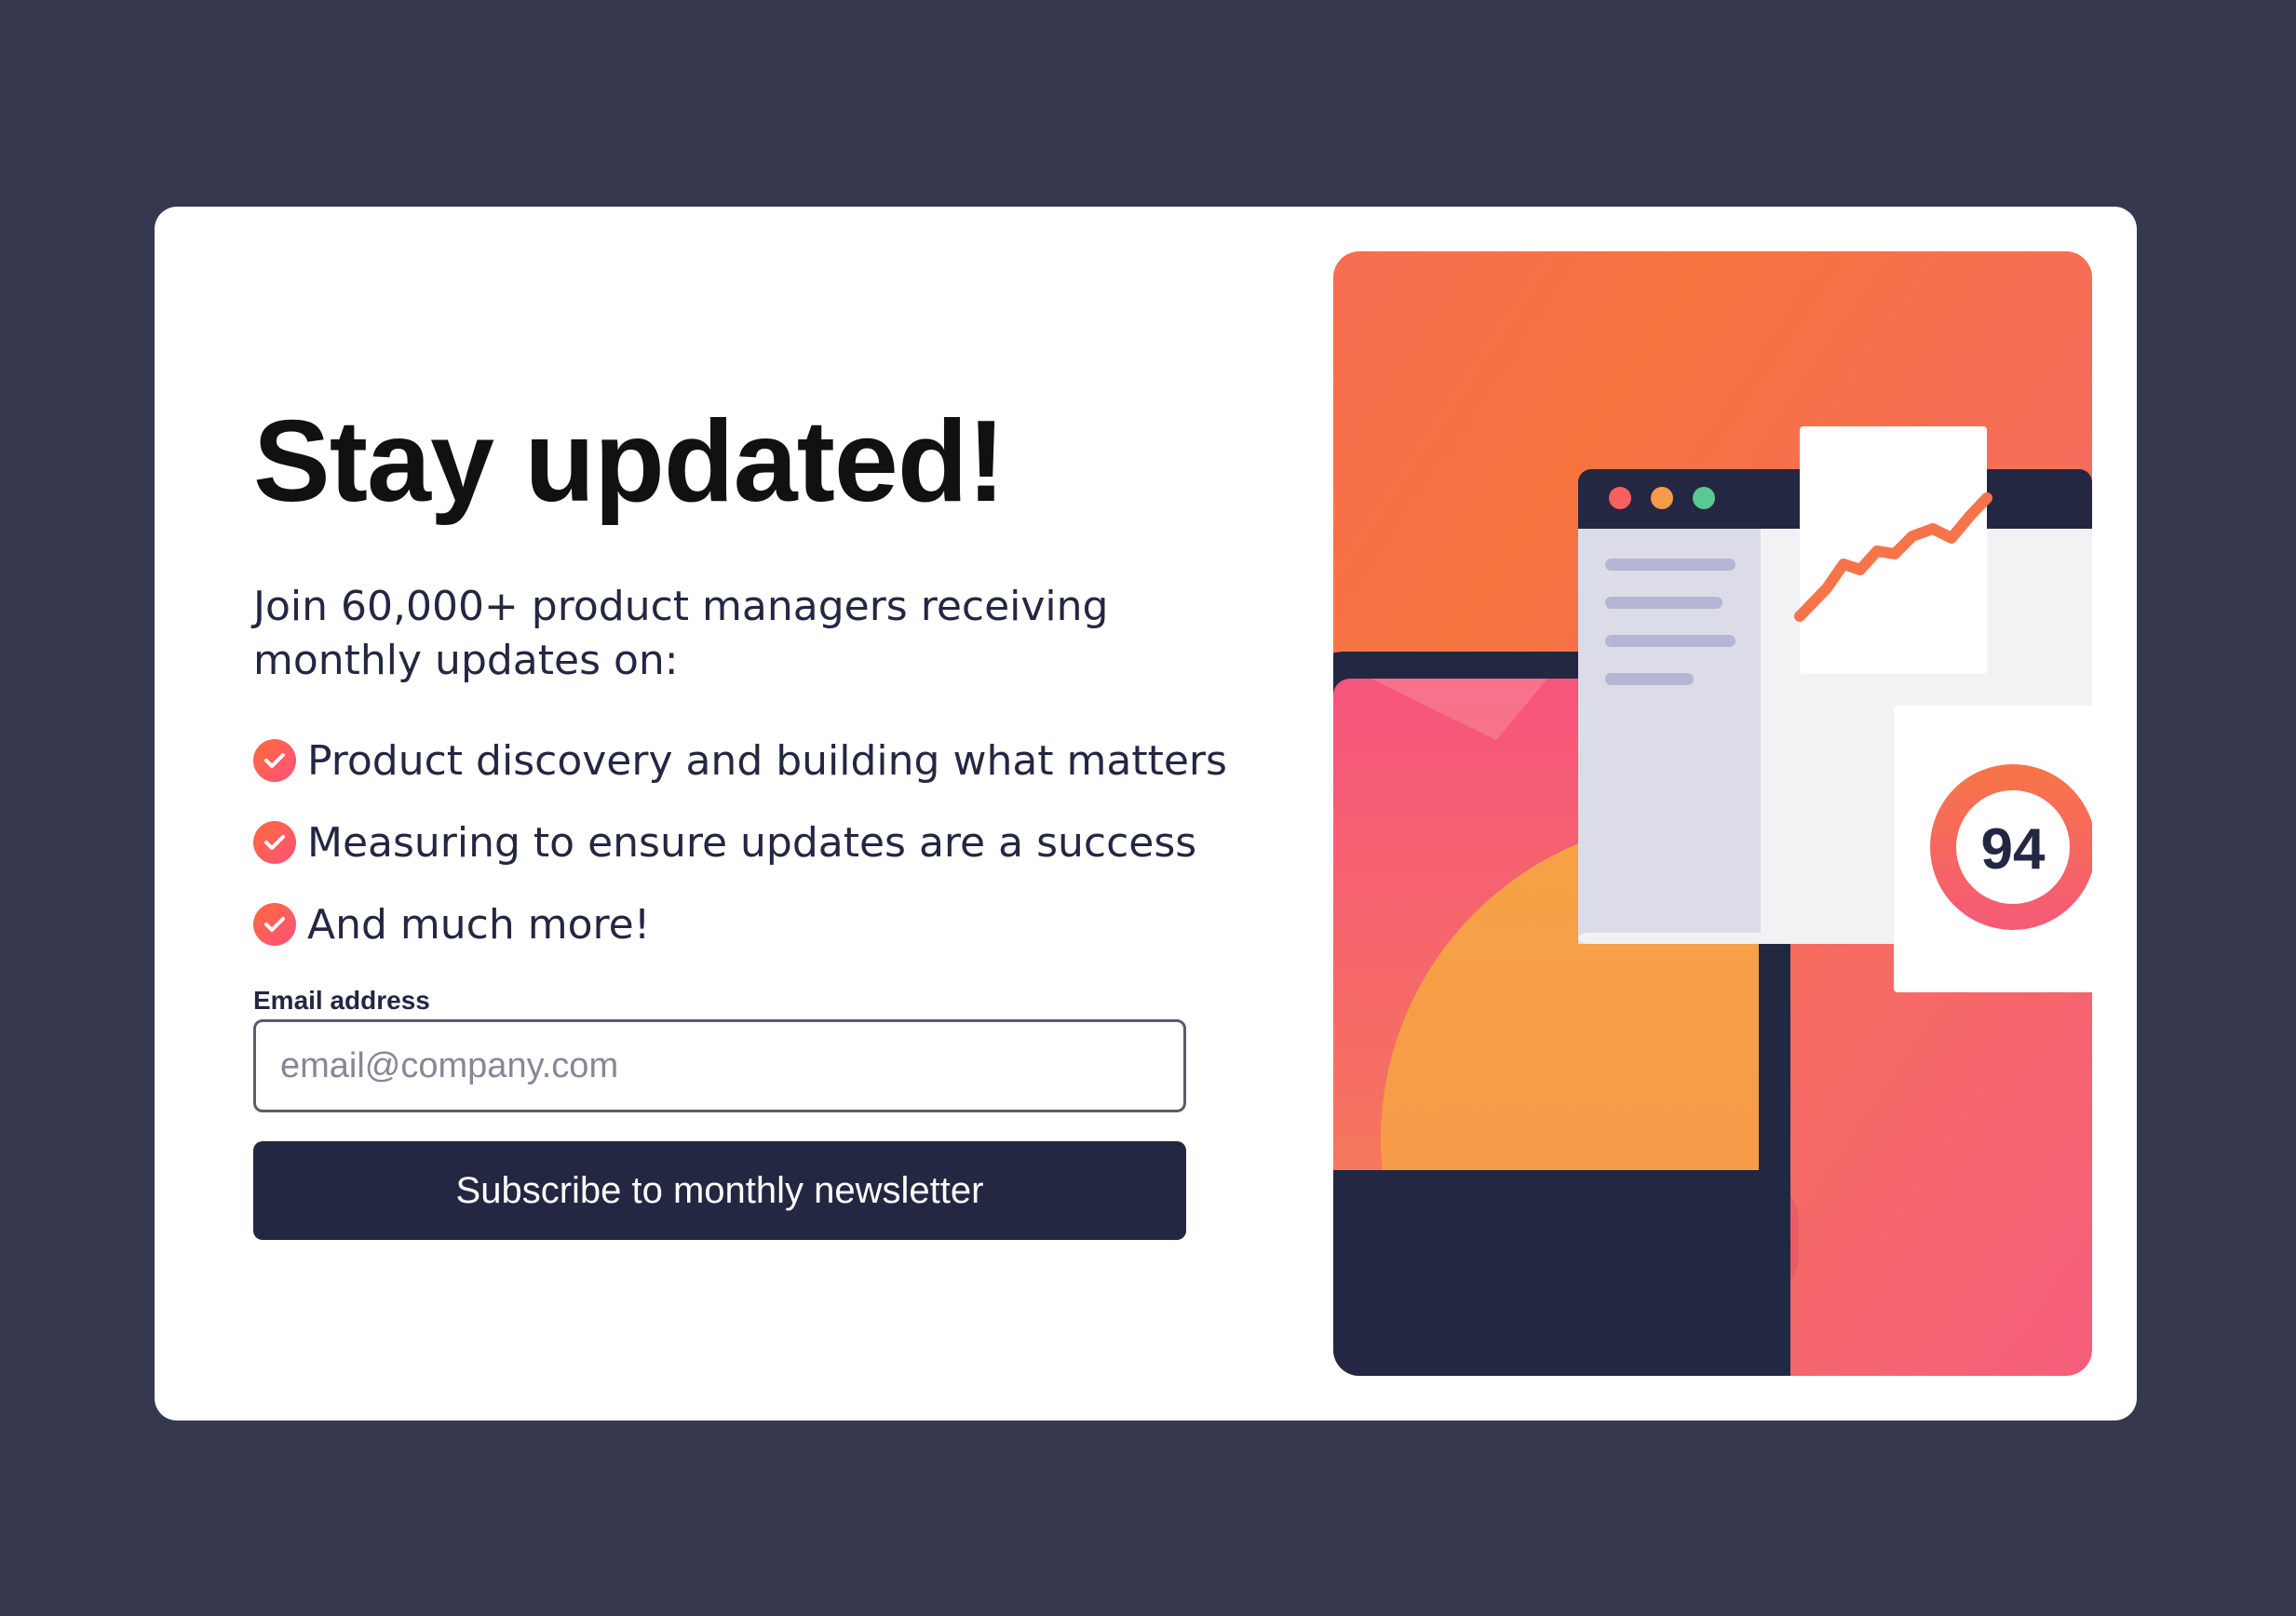 This screenshot has width=2296, height=1616. I want to click on score-card: 94, so click(1993, 849).